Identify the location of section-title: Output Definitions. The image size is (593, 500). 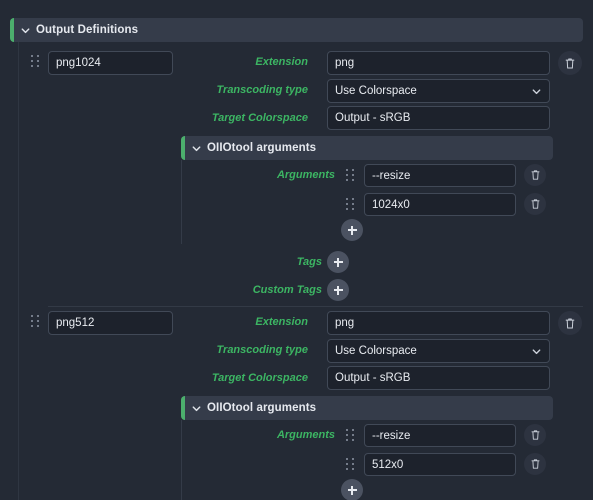
(87, 30).